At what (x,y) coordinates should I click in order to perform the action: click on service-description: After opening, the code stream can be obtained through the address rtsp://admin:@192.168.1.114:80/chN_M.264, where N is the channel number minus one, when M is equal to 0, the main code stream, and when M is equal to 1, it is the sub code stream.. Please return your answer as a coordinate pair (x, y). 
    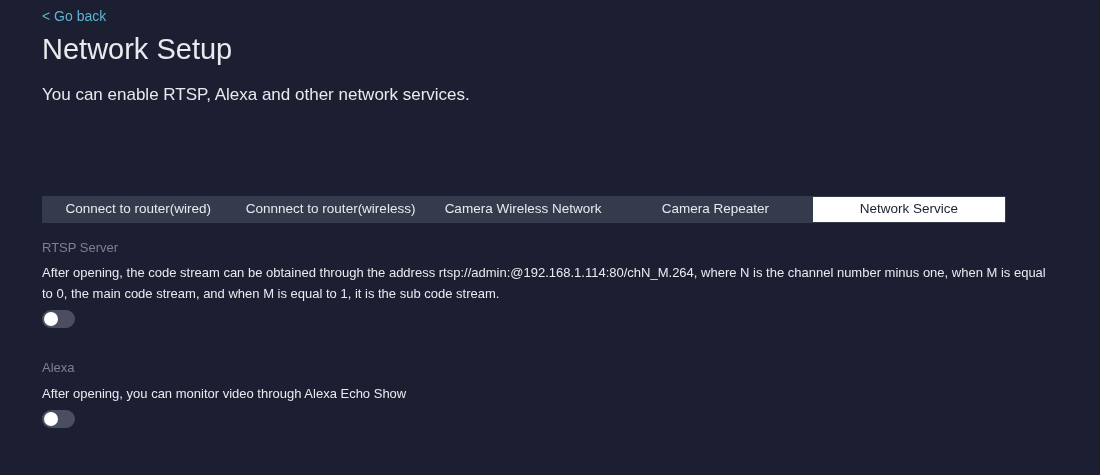
    Looking at the image, I should click on (544, 283).